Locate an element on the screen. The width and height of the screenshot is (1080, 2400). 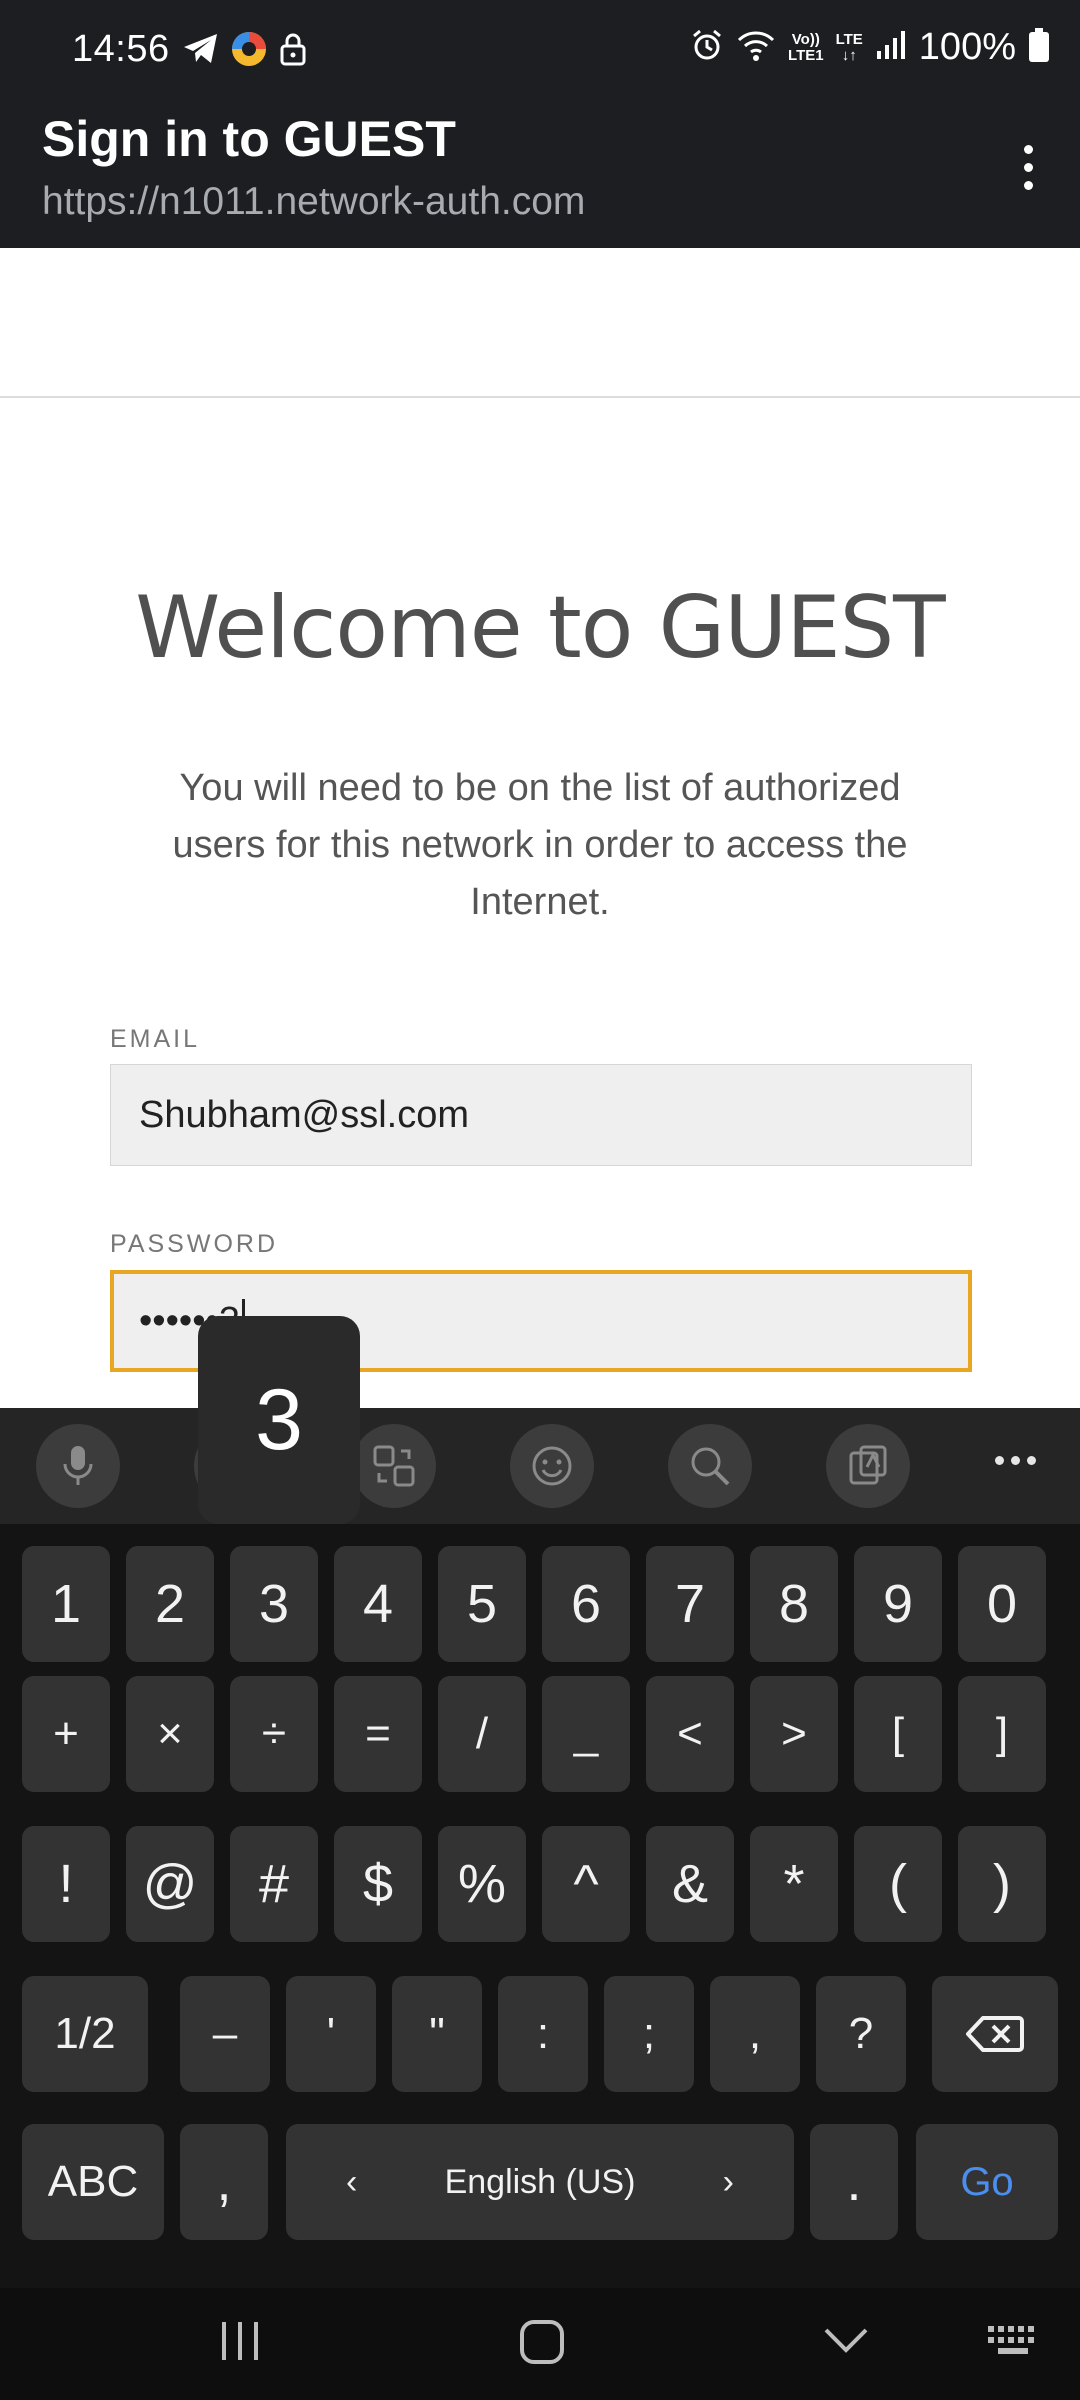
password-label: PASSWORD is located at coordinates (194, 1244).